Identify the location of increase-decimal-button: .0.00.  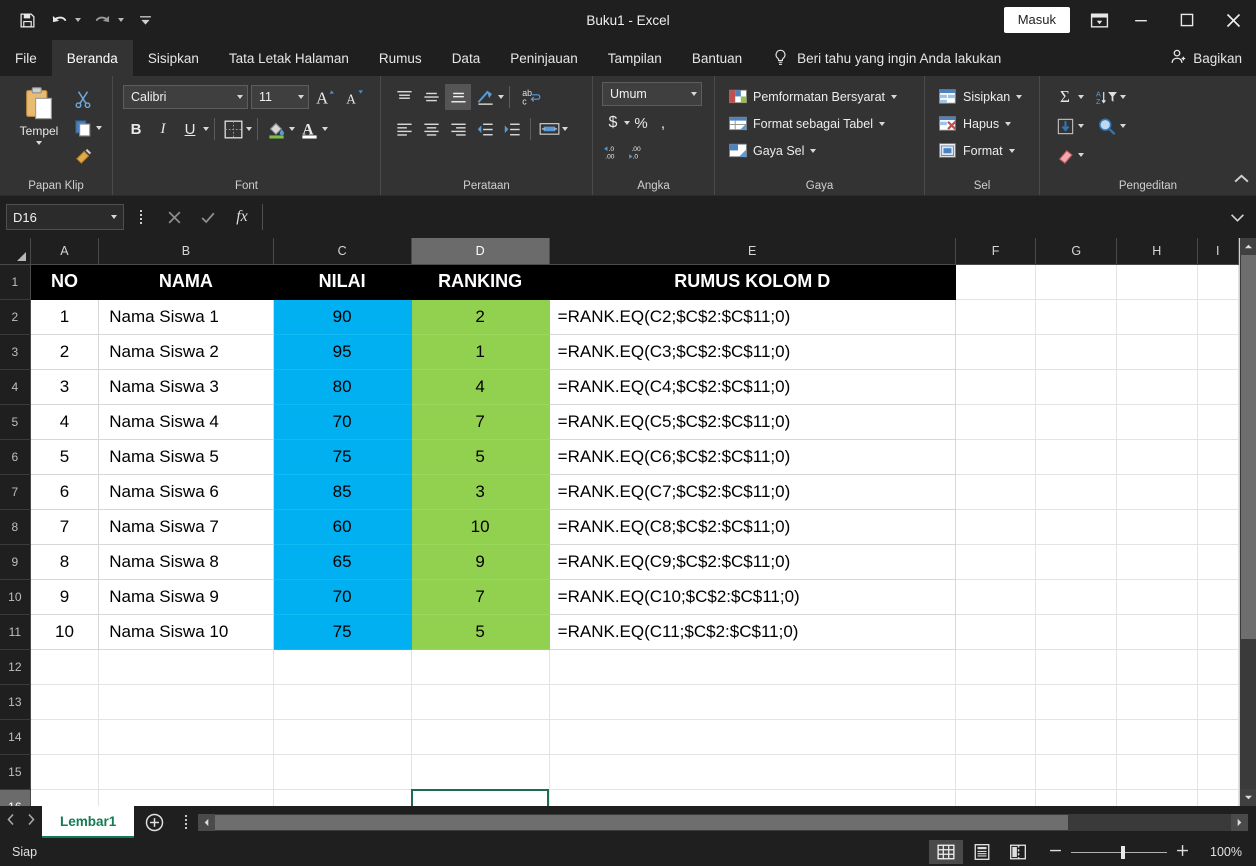
(613, 151).